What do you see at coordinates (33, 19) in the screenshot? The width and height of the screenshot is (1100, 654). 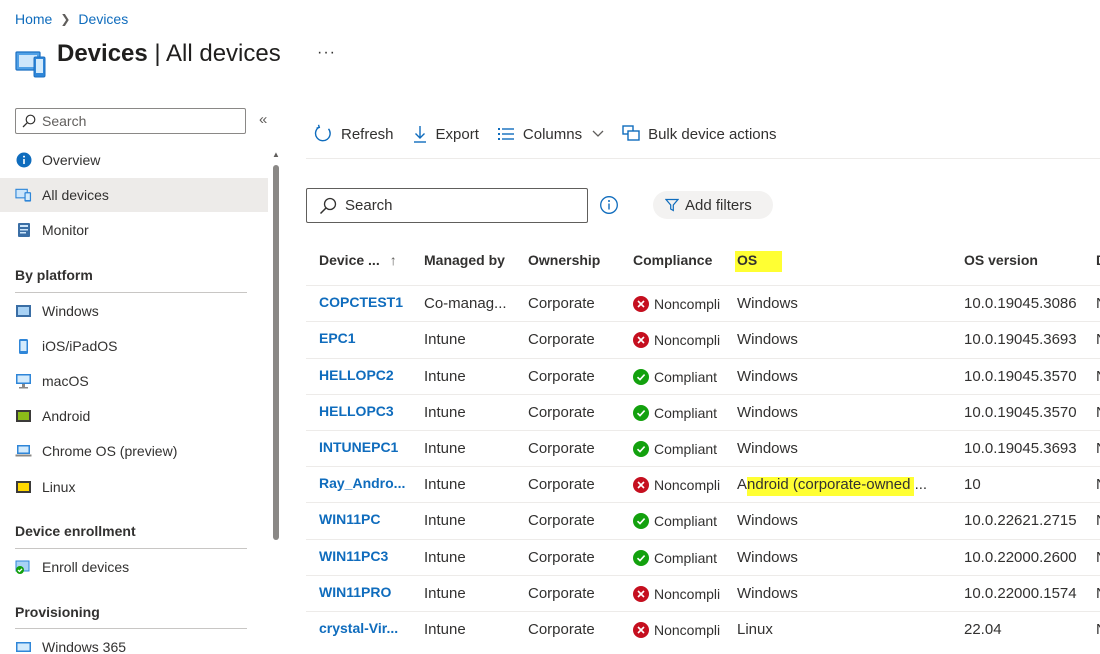 I see `breadcrumb-home-link: Home` at bounding box center [33, 19].